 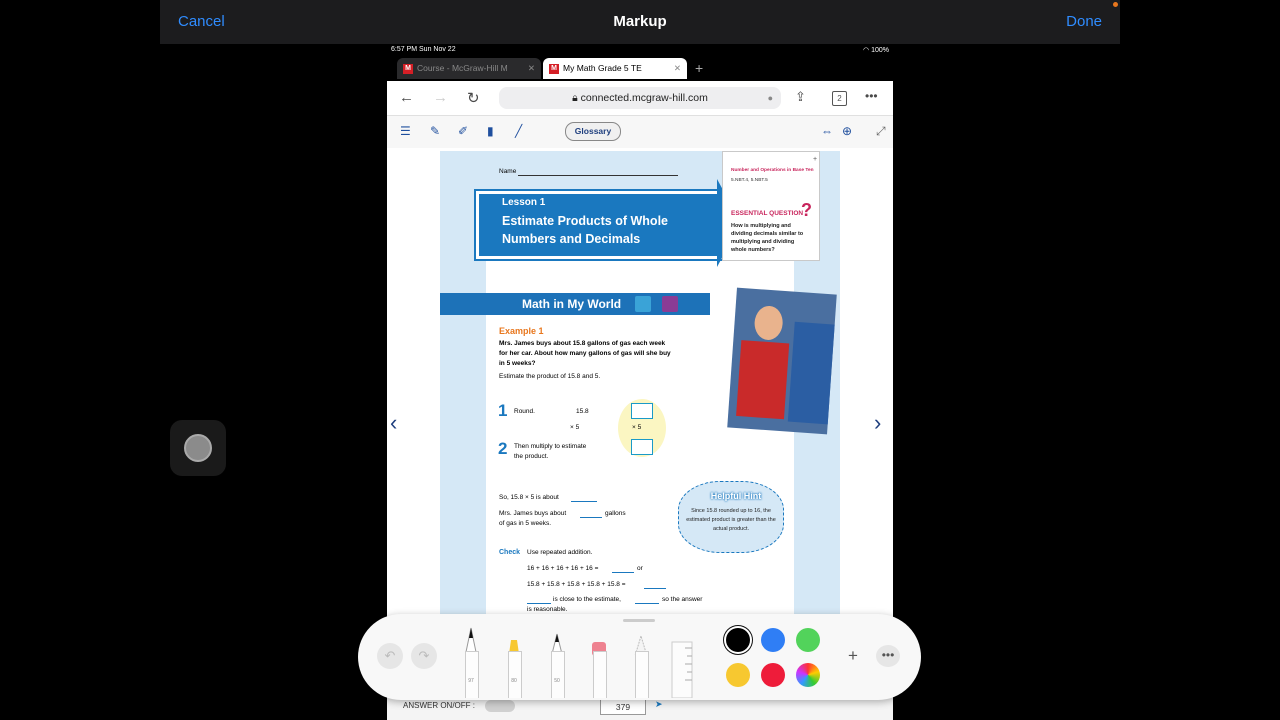 I want to click on status-bar: 6:57 PM Sun Nov 22 ◠ 100%, so click(x=640, y=50).